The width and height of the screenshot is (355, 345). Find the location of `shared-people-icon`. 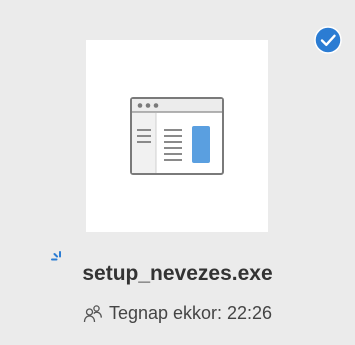

shared-people-icon is located at coordinates (92, 313).